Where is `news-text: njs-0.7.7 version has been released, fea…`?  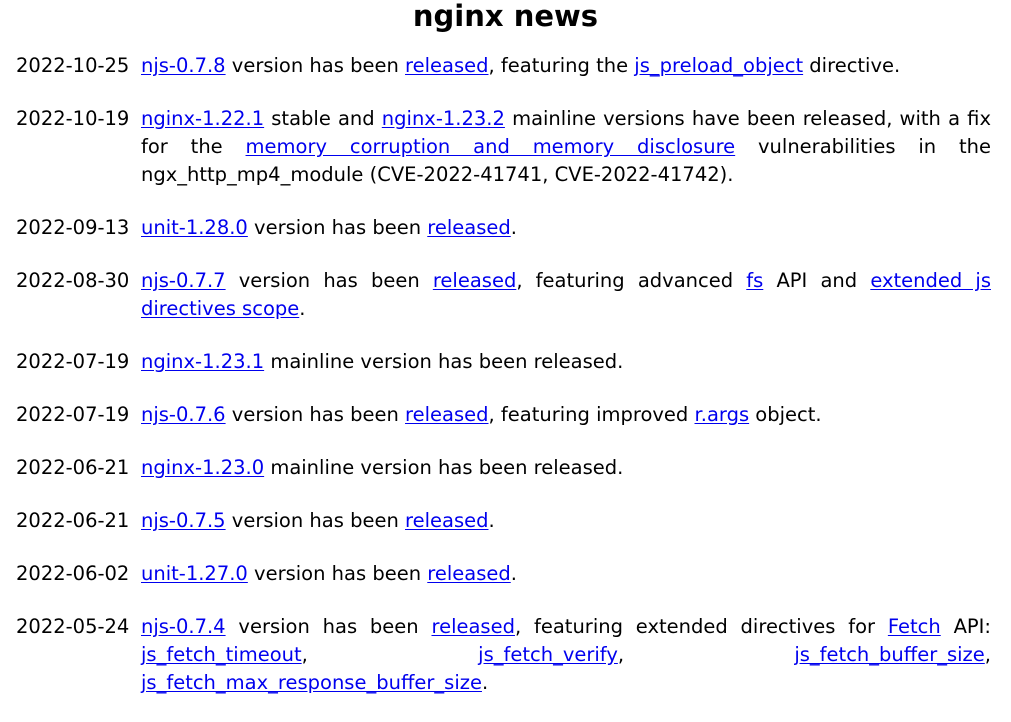 news-text: njs-0.7.7 version has been released, fea… is located at coordinates (566, 307).